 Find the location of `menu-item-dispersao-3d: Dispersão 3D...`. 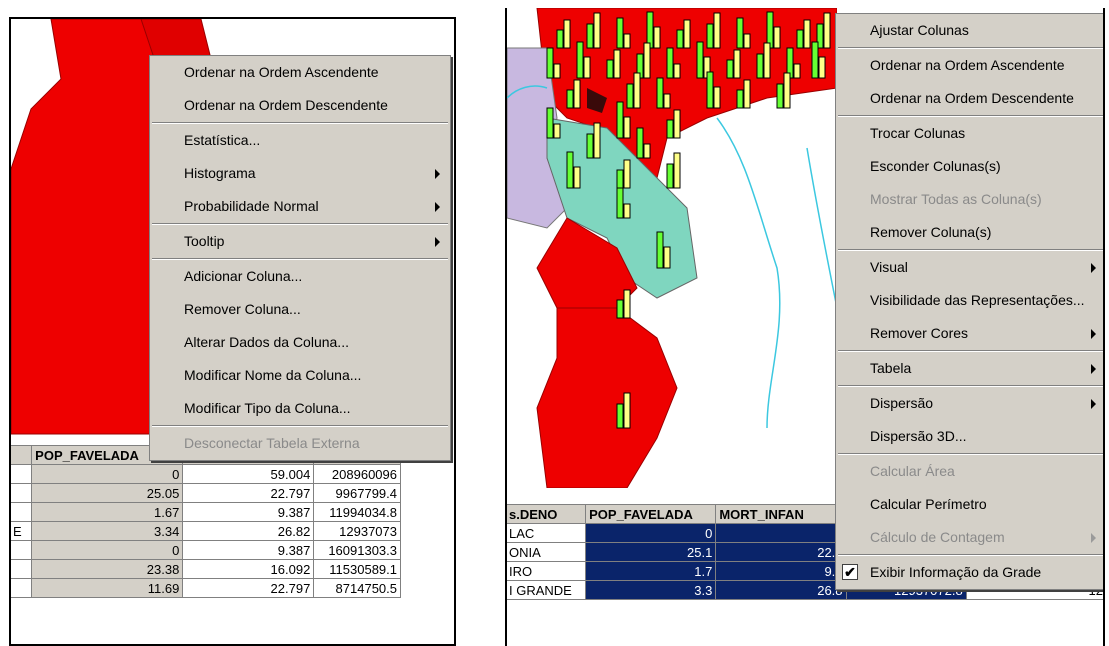

menu-item-dispersao-3d: Dispersão 3D... is located at coordinates (969, 436).